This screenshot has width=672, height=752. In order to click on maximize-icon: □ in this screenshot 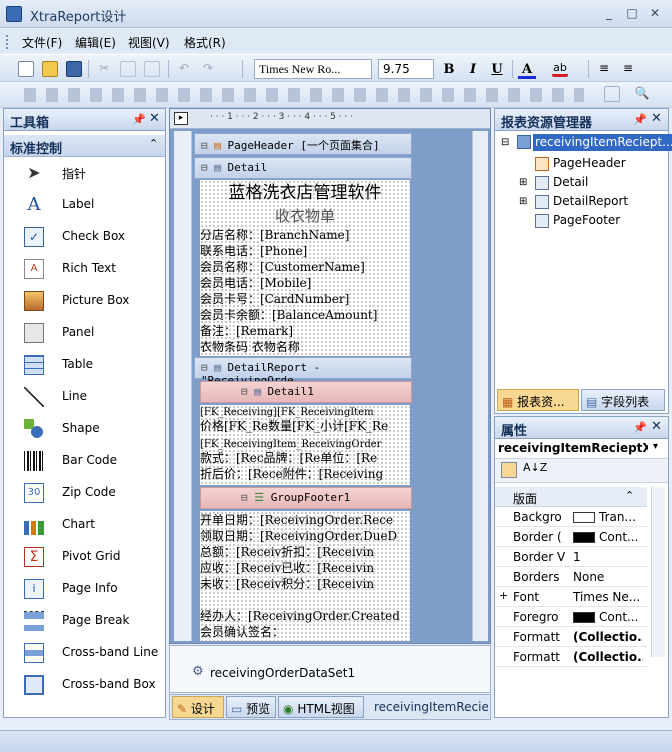, I will do `click(632, 13)`.